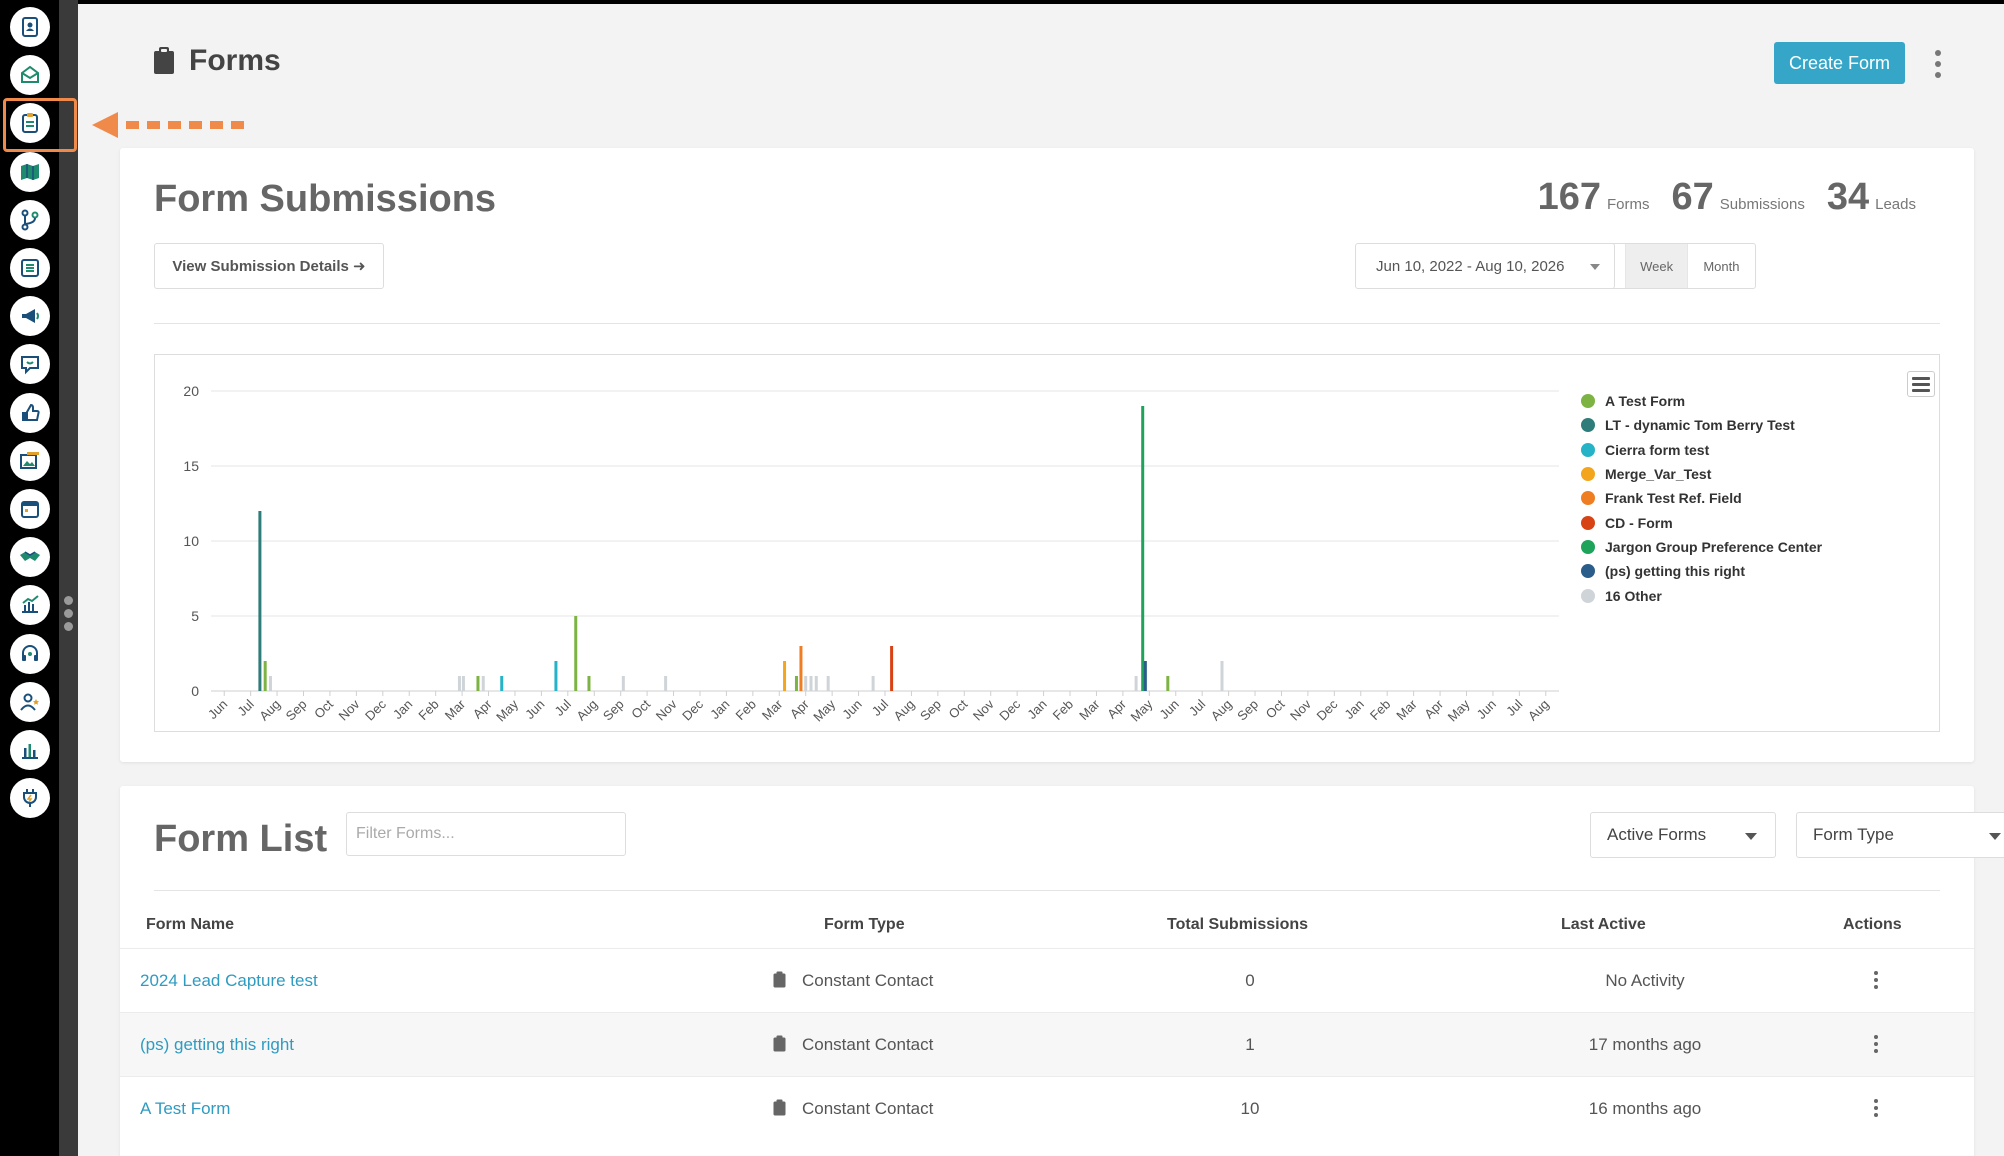  Describe the element at coordinates (1353, 709) in the screenshot. I see `x-tick-label: Jan` at that location.